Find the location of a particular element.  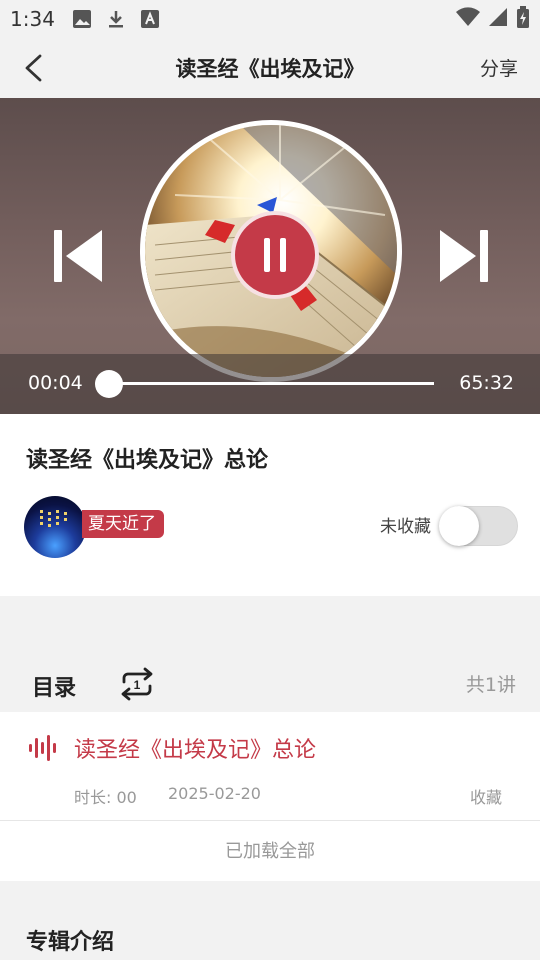

episode-count: 共1讲 is located at coordinates (490, 685).